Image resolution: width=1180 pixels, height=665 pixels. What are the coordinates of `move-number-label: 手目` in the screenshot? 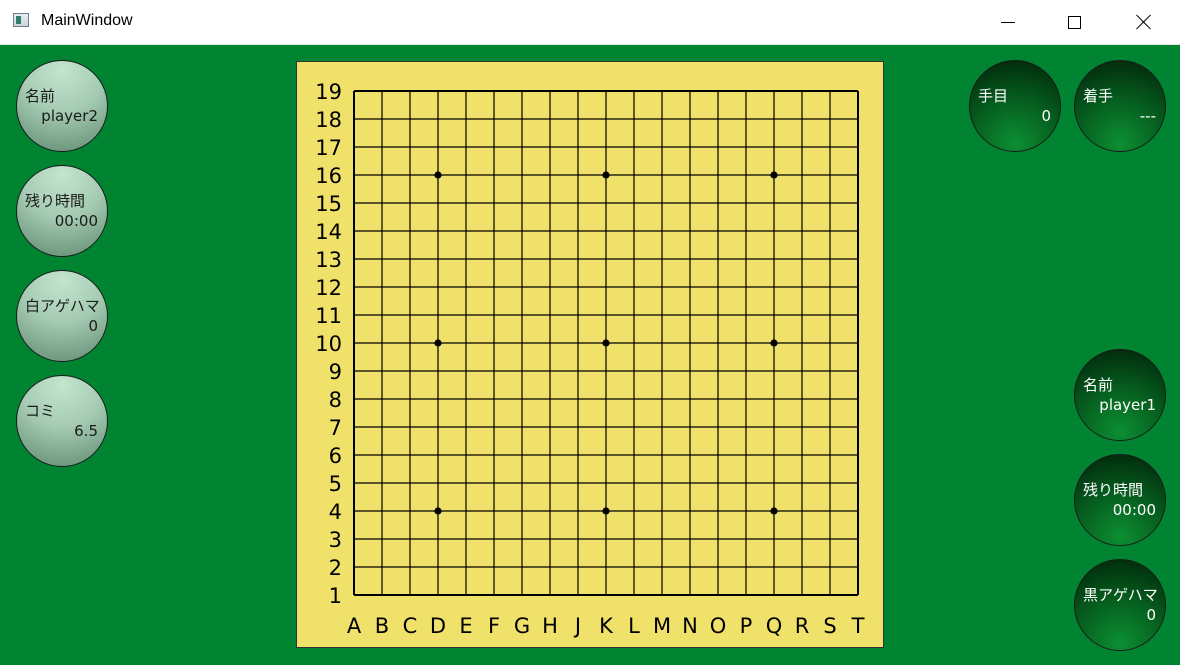 It's located at (993, 96).